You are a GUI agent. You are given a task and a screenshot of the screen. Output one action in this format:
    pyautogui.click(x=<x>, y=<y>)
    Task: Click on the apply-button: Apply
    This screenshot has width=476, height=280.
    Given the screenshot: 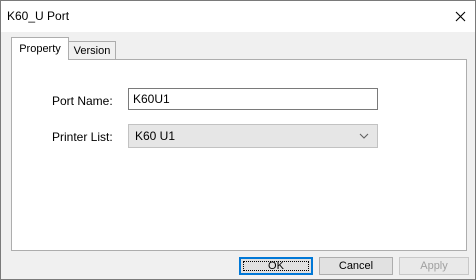 What is the action you would take?
    pyautogui.click(x=434, y=266)
    